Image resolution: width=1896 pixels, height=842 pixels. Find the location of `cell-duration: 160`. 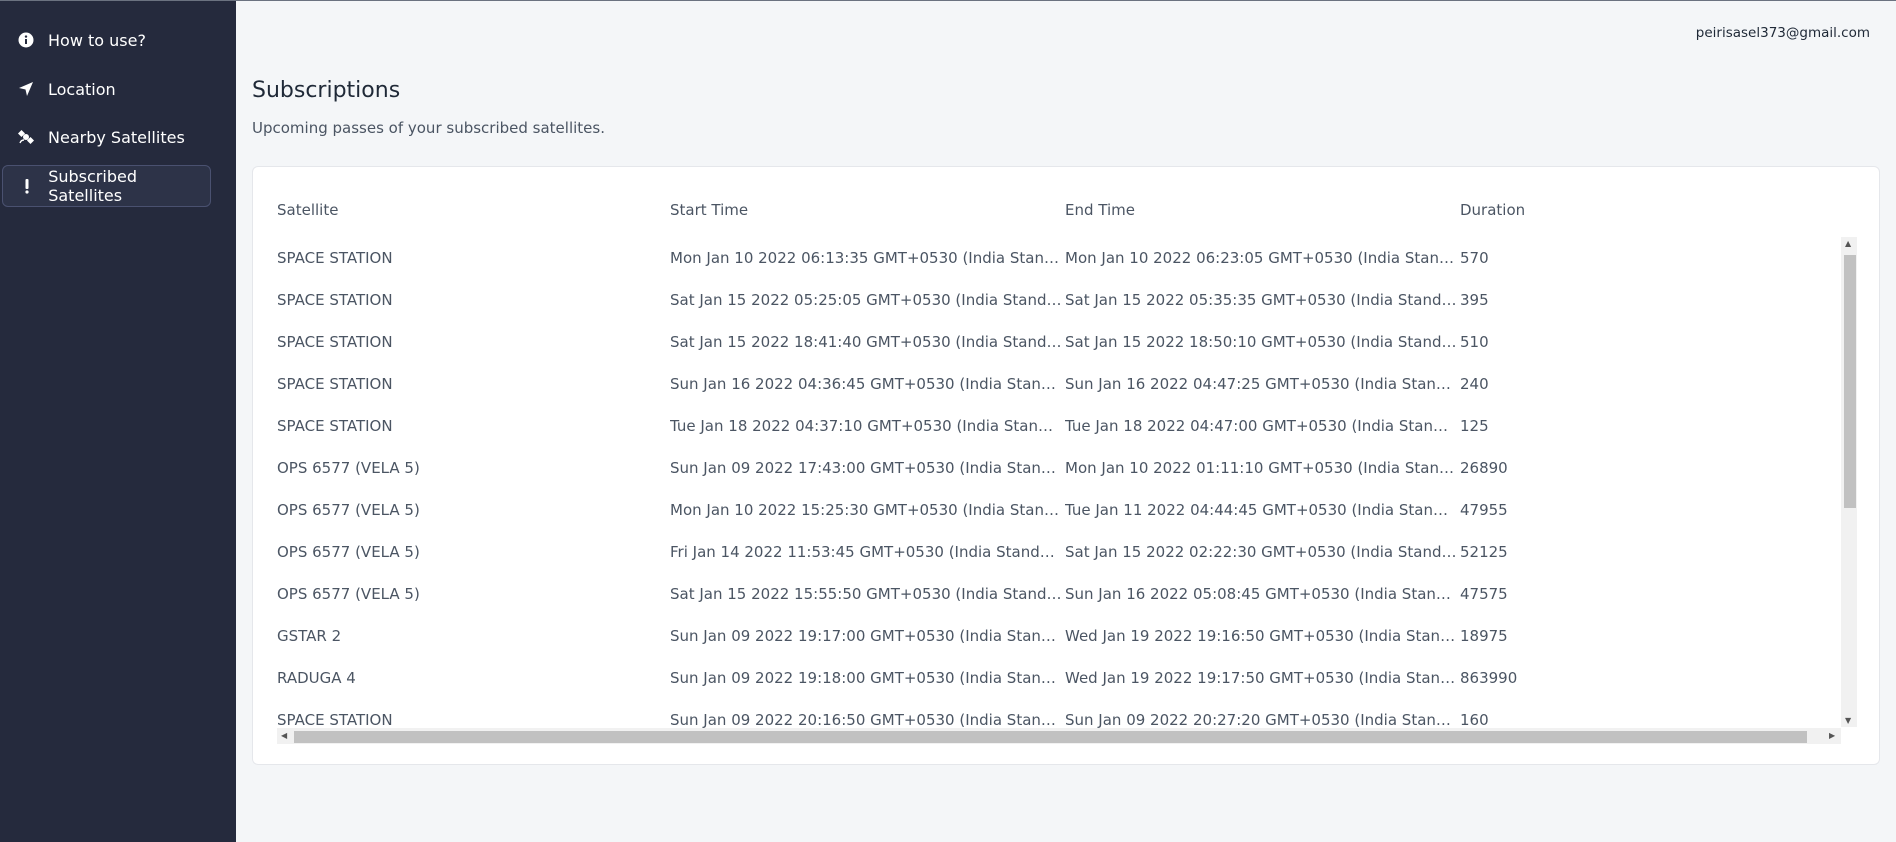

cell-duration: 160 is located at coordinates (1474, 720).